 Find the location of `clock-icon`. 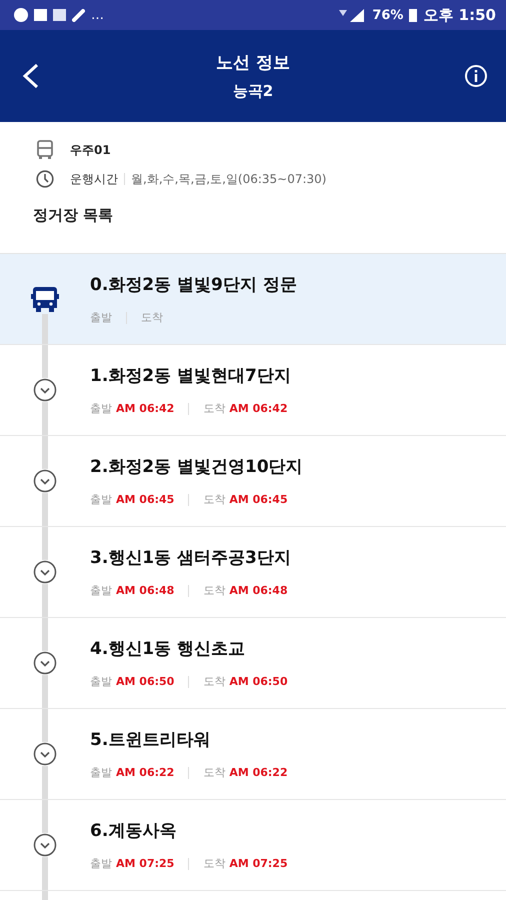

clock-icon is located at coordinates (45, 179).